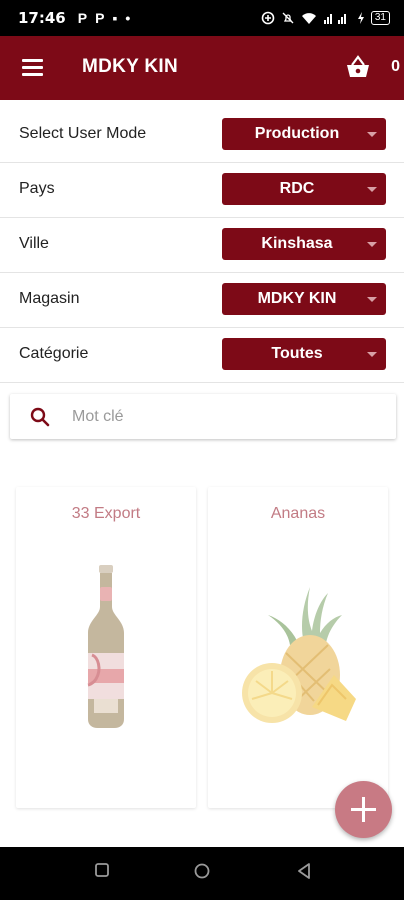  I want to click on dropdown-value: Production, so click(297, 133).